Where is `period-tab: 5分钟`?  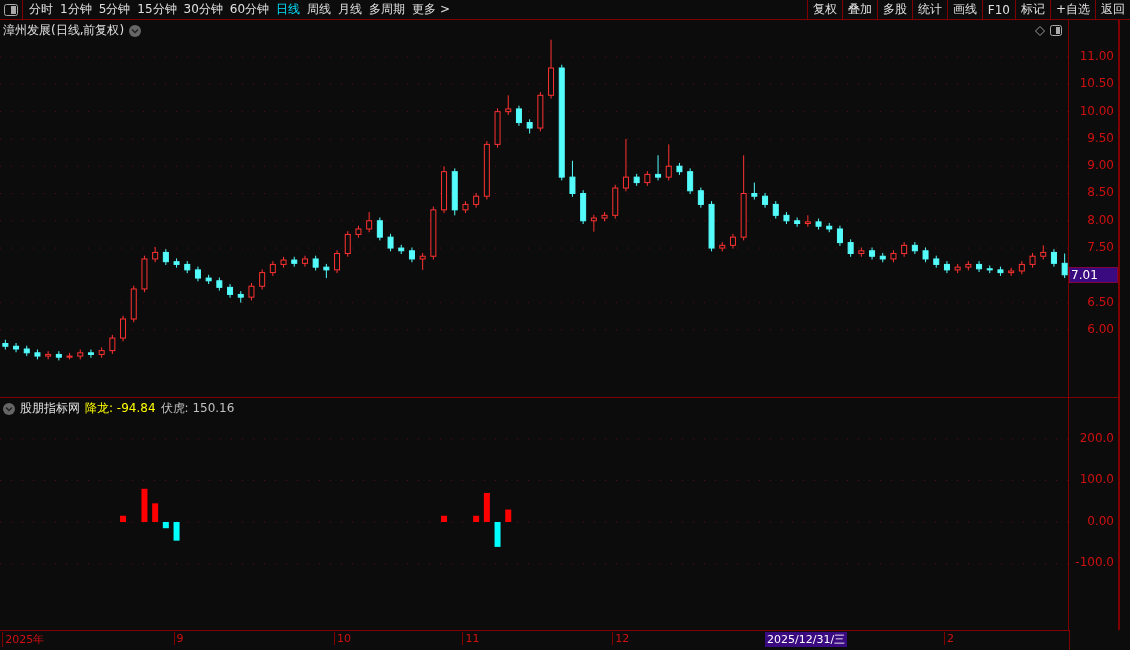 period-tab: 5分钟 is located at coordinates (114, 9).